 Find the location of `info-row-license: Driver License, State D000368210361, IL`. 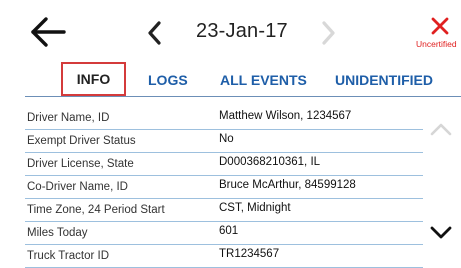

info-row-license: Driver License, State D000368210361, IL is located at coordinates (224, 164).